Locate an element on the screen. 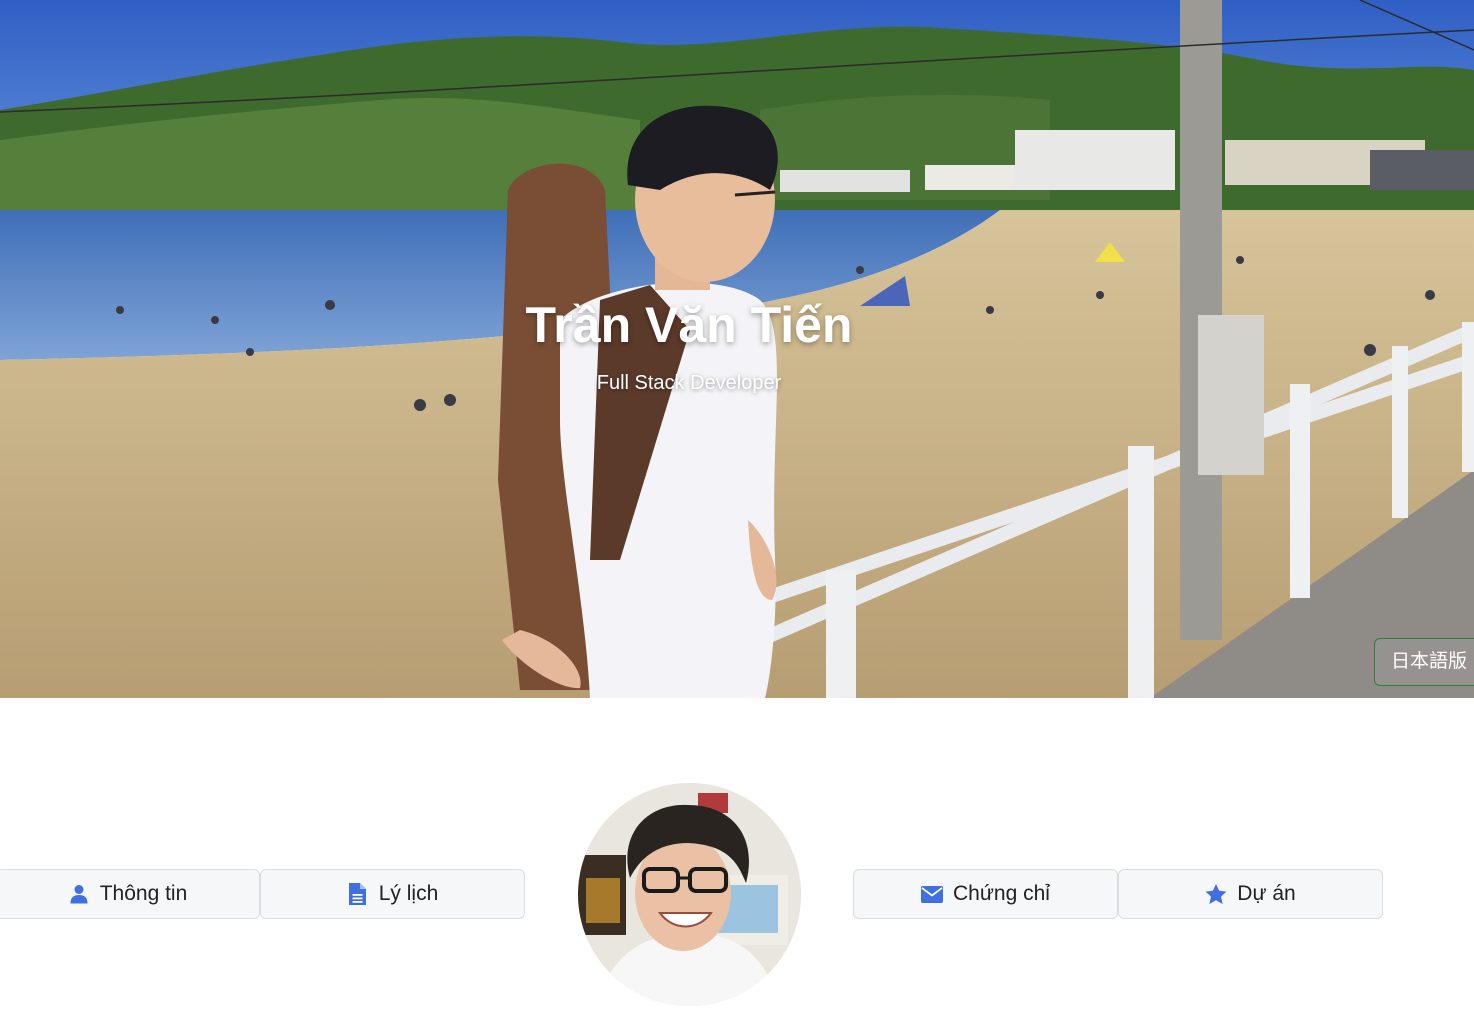 Image resolution: width=1474 pixels, height=1032 pixels. nav-button-certificates-label: Chứng chỉ is located at coordinates (1001, 893).